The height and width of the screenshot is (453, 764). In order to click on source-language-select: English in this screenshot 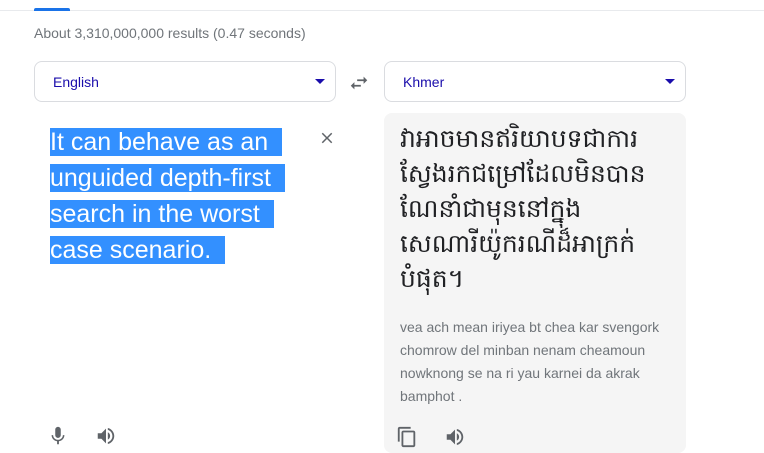, I will do `click(185, 81)`.